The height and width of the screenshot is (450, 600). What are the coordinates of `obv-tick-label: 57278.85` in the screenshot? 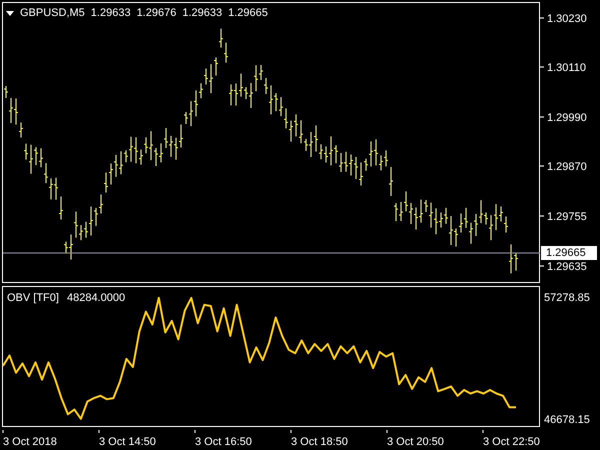 It's located at (567, 298).